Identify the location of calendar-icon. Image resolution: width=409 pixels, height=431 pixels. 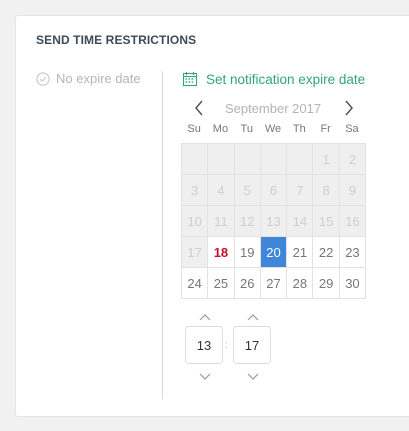
(190, 79).